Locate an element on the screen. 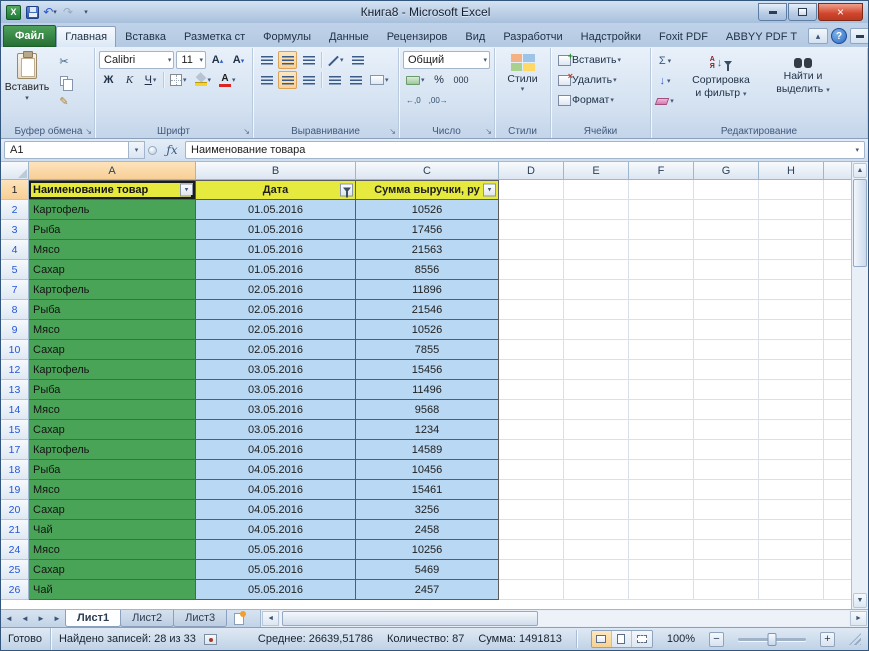 Image resolution: width=869 pixels, height=651 pixels. sheet-tab: Лист3 is located at coordinates (200, 618).